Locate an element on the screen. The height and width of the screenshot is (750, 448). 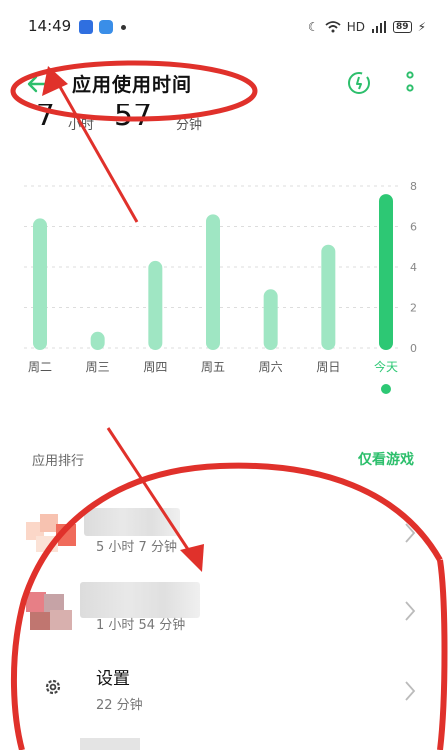
charging-icon: ⚡ is located at coordinates (421, 27).